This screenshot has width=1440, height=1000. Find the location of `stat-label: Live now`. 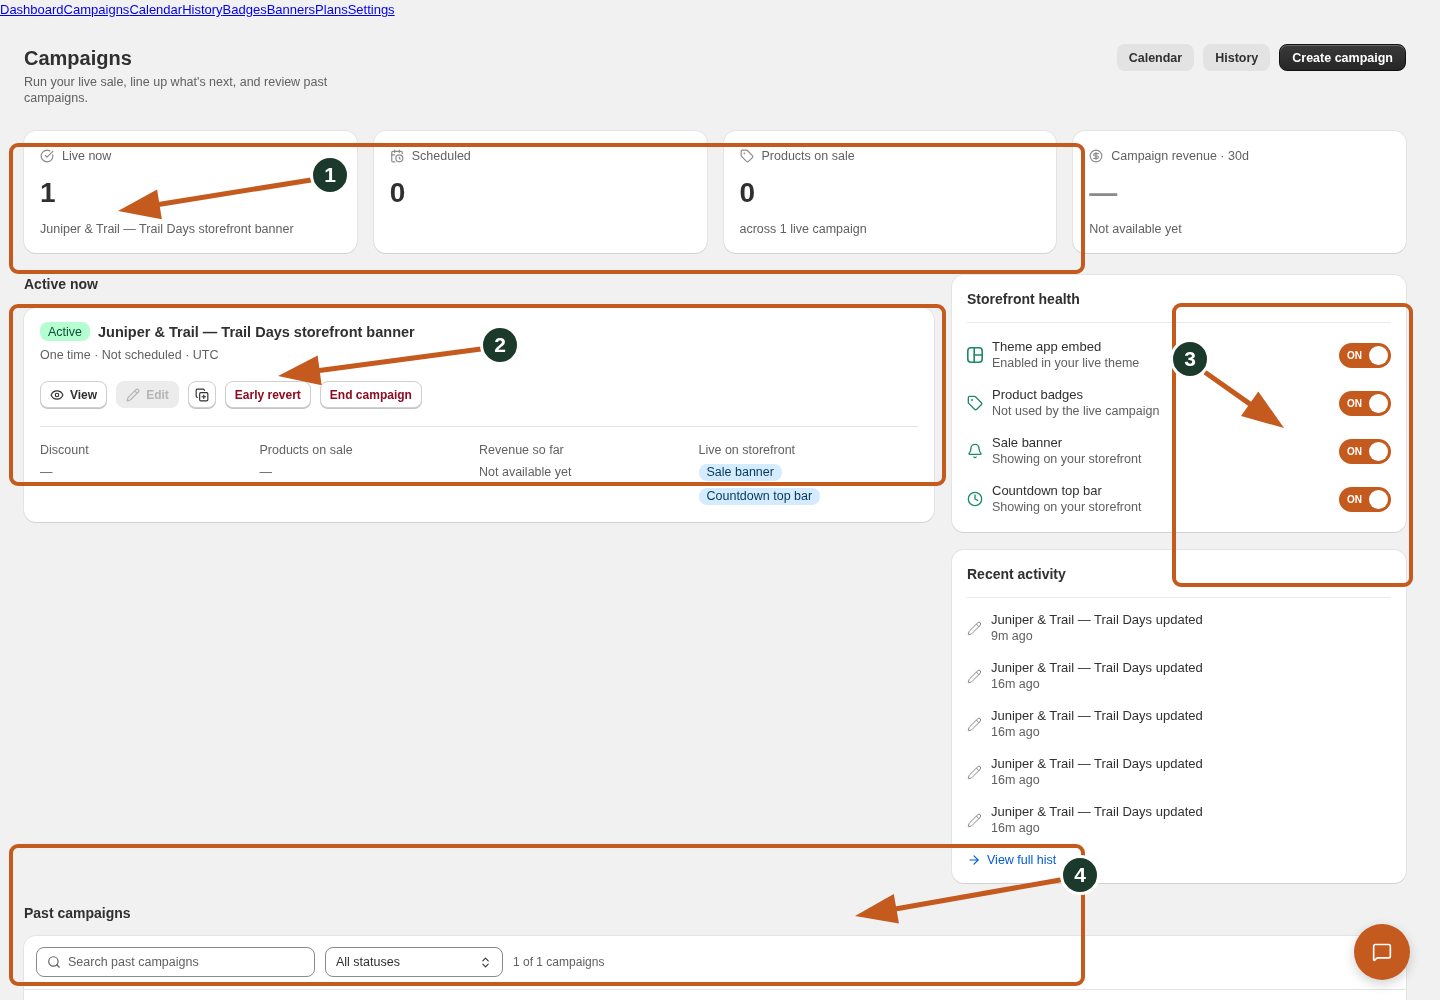

stat-label: Live now is located at coordinates (87, 156).